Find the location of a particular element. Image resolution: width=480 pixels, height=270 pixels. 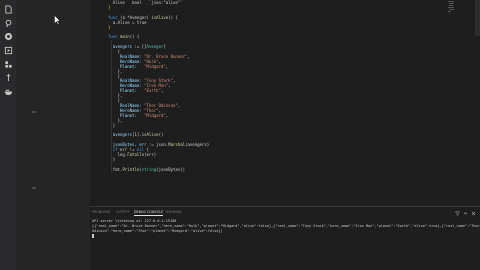

panel-tabs: PROBLEMS OUTPUT DEBUG CONSOLE TERMINAL is located at coordinates (285, 214).